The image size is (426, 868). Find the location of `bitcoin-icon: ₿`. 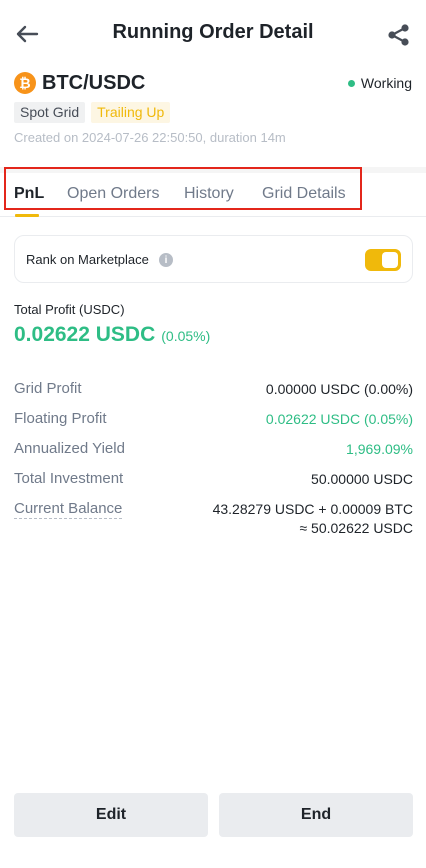

bitcoin-icon: ₿ is located at coordinates (25, 83).